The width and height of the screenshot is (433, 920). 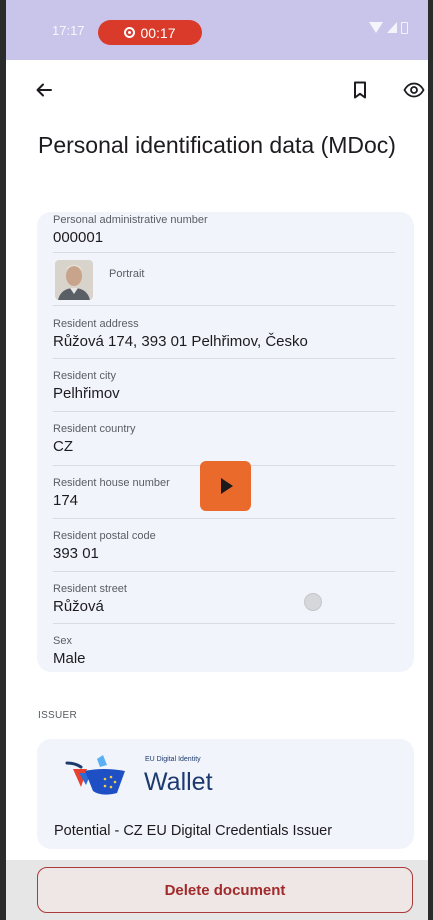 What do you see at coordinates (111, 483) in the screenshot?
I see `field-label: Resident house number` at bounding box center [111, 483].